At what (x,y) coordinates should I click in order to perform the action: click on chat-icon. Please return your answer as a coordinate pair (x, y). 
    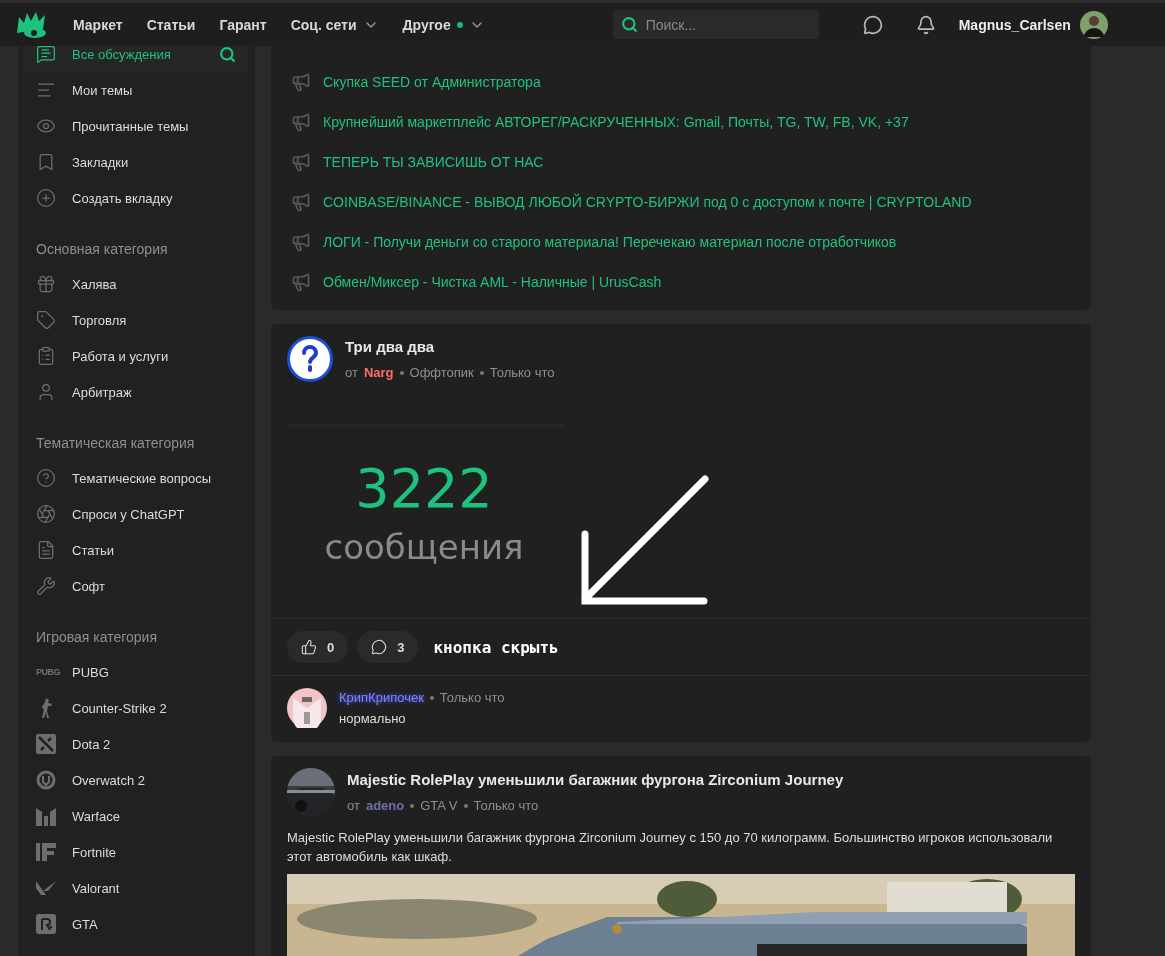
    Looking at the image, I should click on (46, 55).